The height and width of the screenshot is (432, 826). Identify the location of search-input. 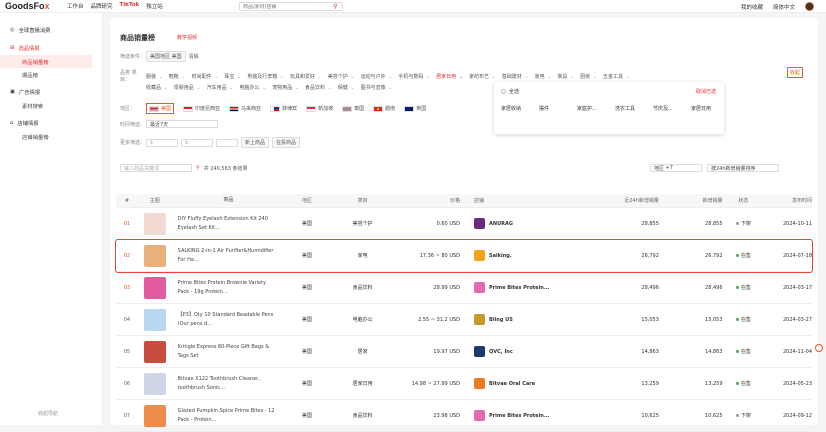
(285, 6).